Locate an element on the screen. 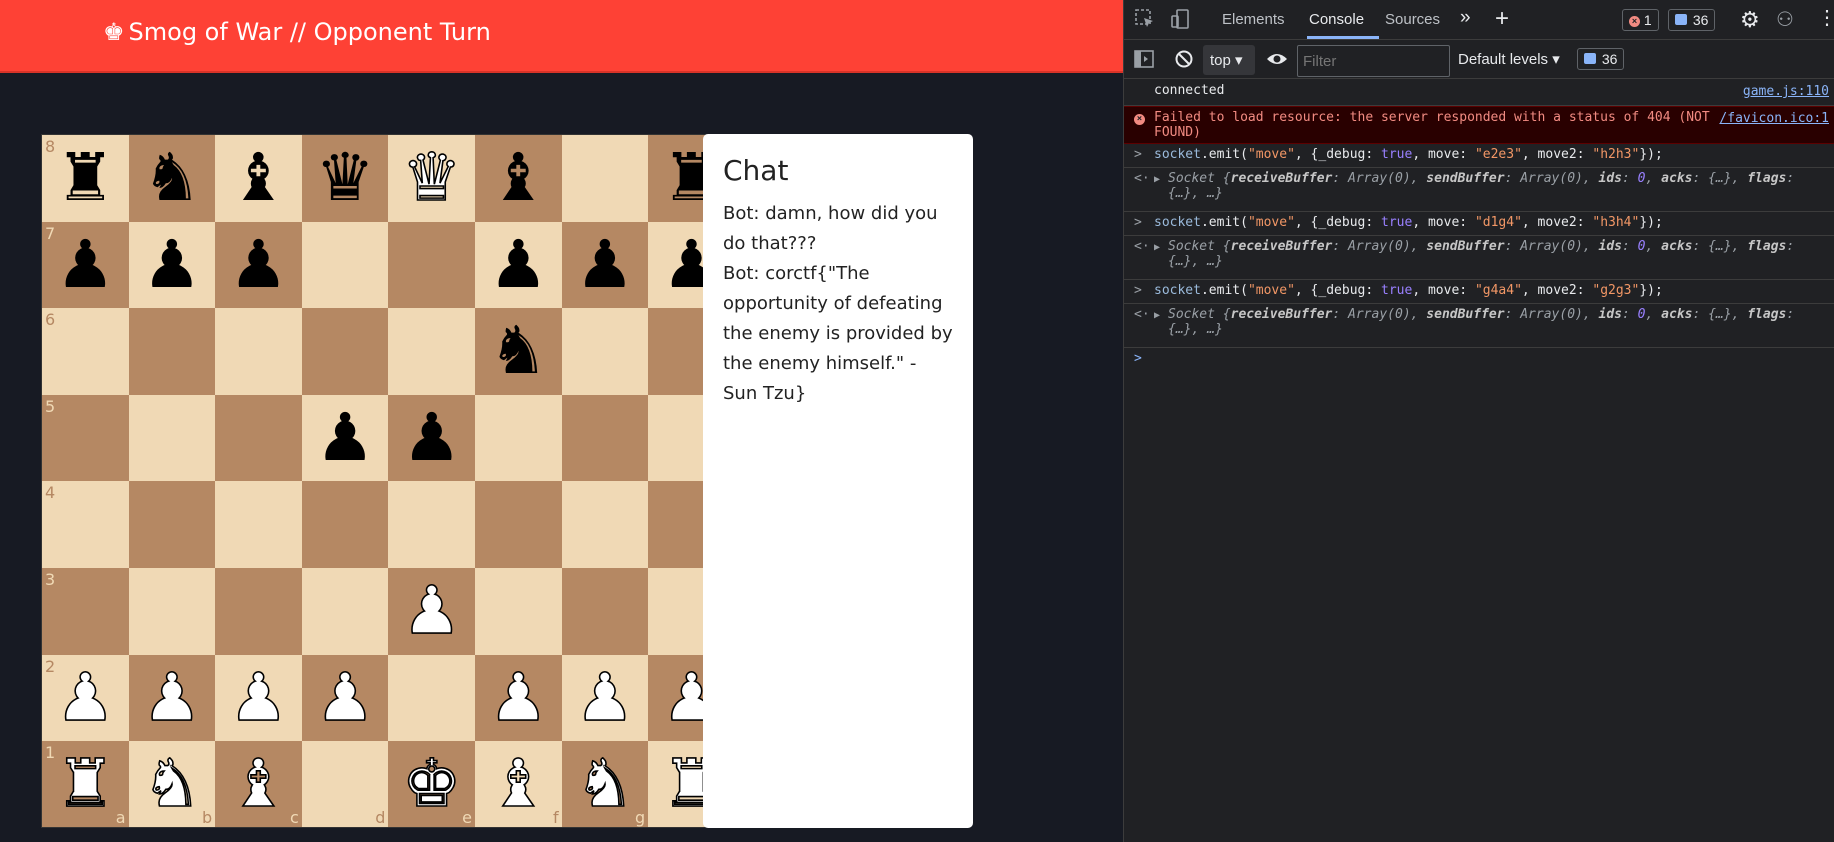  source-link: /favicon.ico:1 is located at coordinates (1772, 118).